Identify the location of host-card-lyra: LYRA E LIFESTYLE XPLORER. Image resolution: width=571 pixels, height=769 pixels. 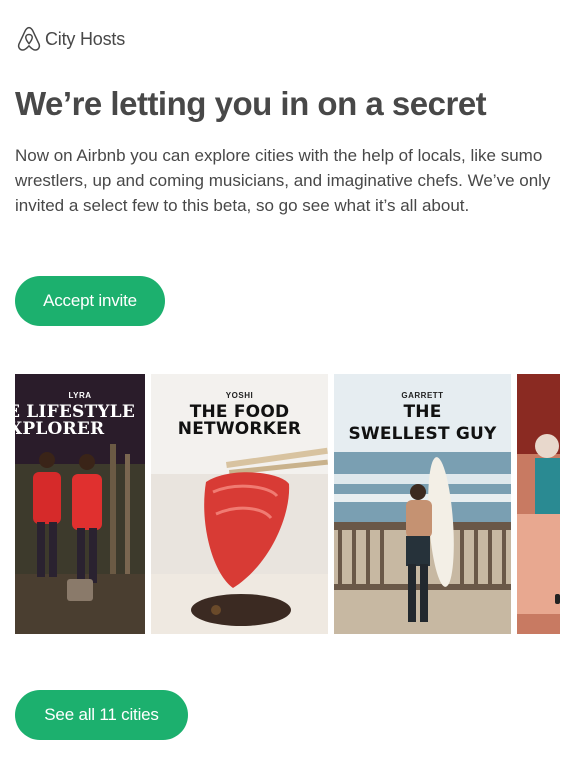
(80, 504).